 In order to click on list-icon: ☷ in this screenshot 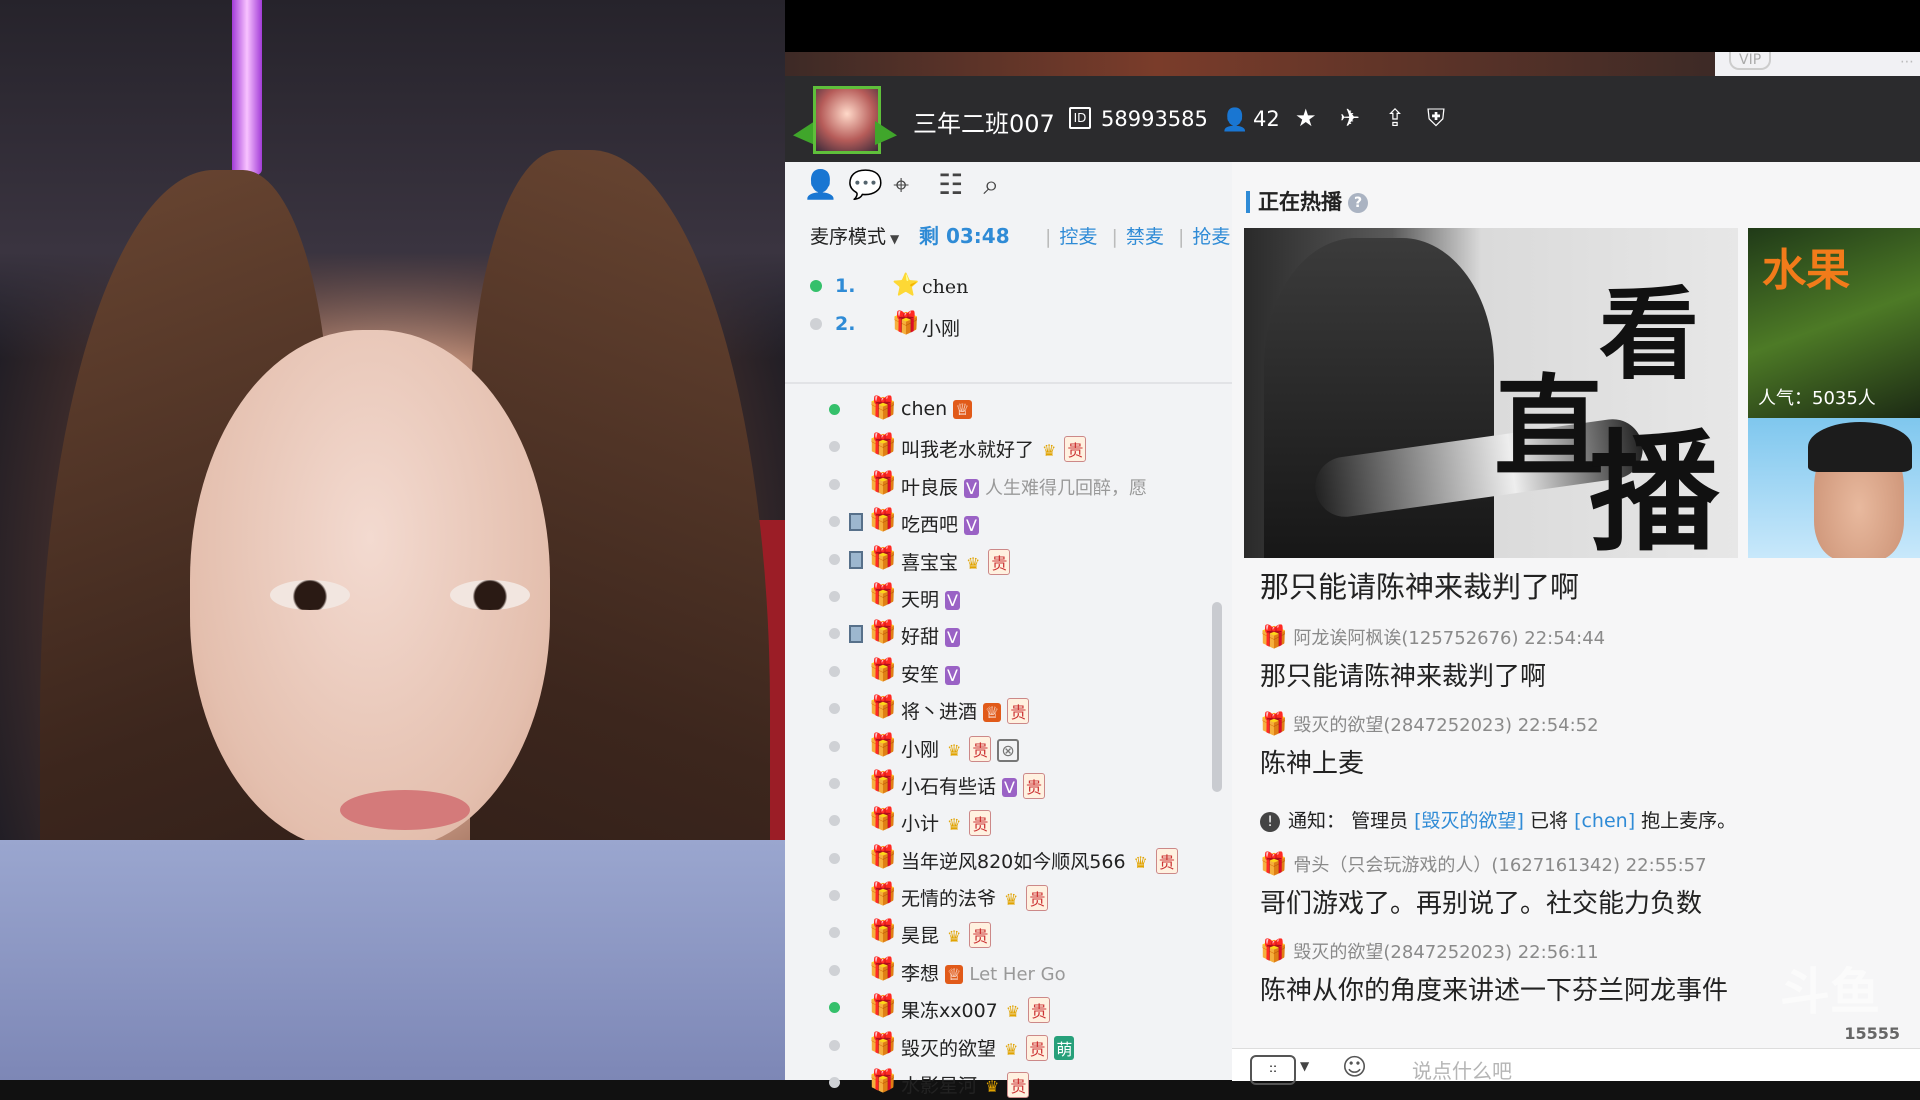, I will do `click(958, 184)`.